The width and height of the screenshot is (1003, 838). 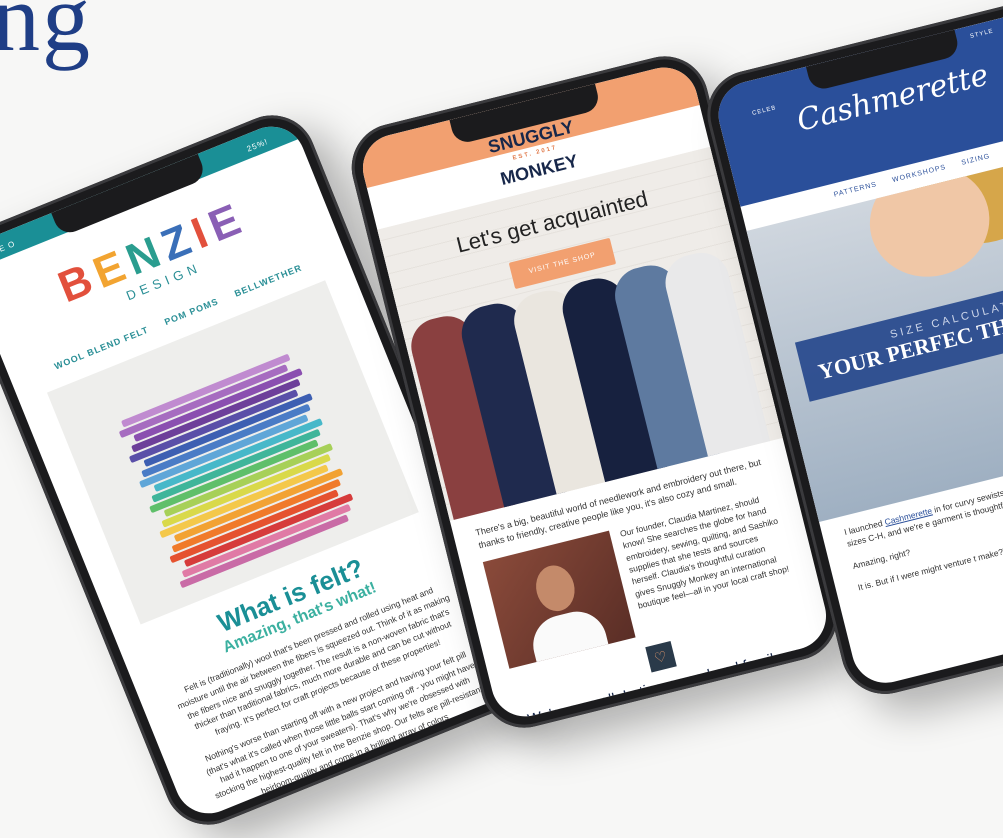 I want to click on announcement-text-left: WE O, so click(x=8, y=248).